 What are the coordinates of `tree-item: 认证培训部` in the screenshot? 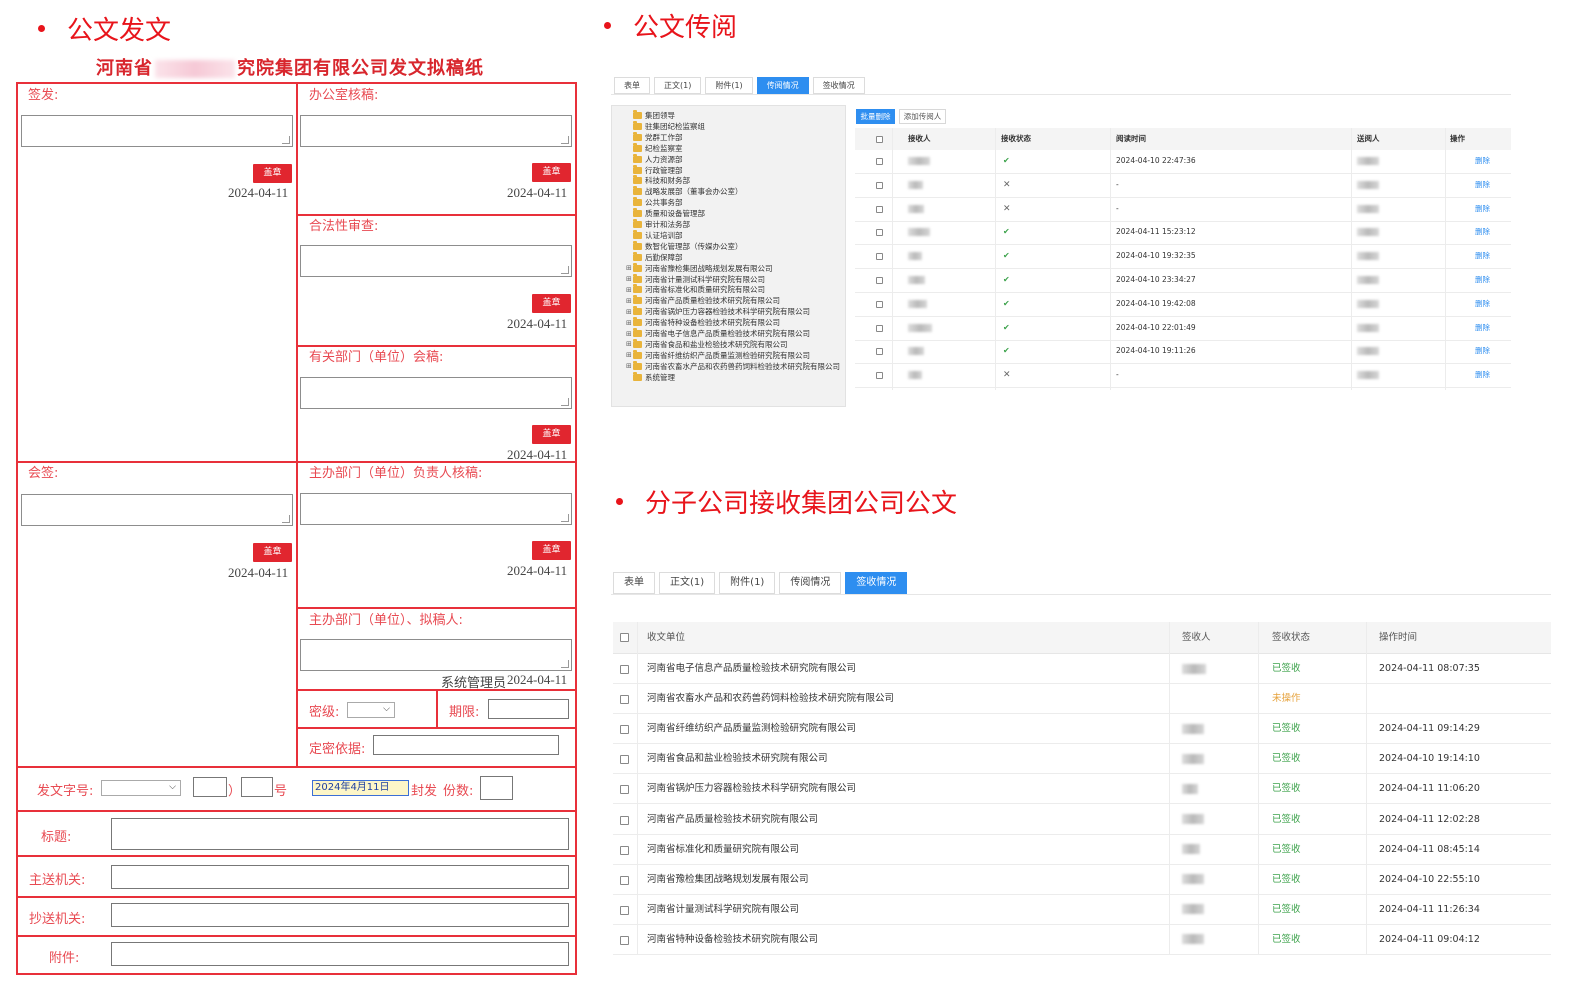 It's located at (654, 235).